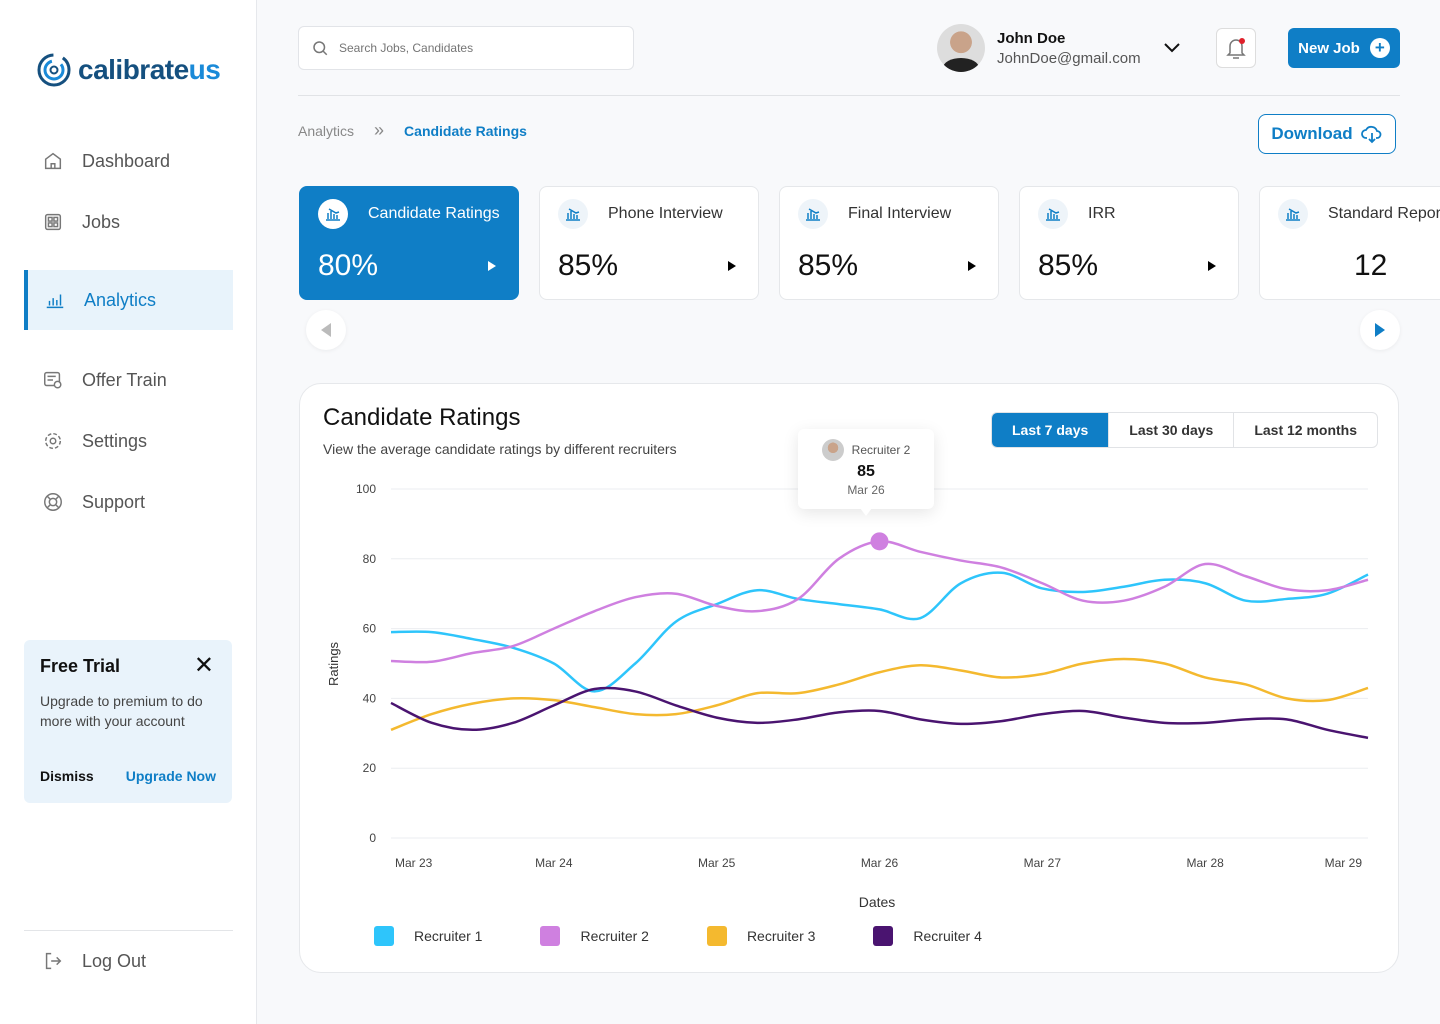 The height and width of the screenshot is (1024, 1440). Describe the element at coordinates (409, 243) in the screenshot. I see `metric-card: Candidate Ratings 80%` at that location.